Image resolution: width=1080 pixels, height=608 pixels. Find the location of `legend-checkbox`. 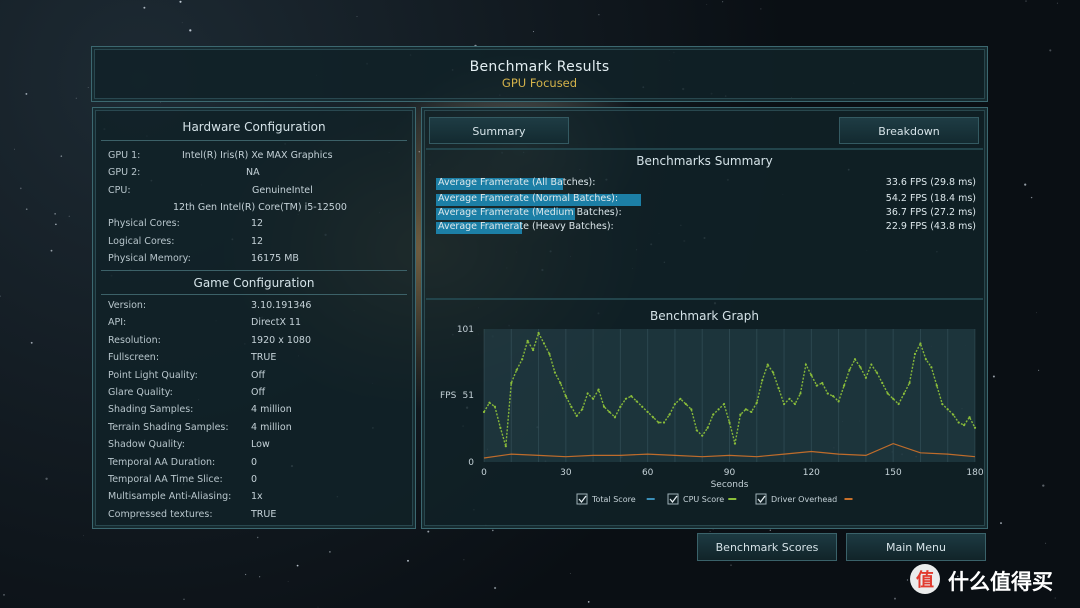

legend-checkbox is located at coordinates (761, 499).